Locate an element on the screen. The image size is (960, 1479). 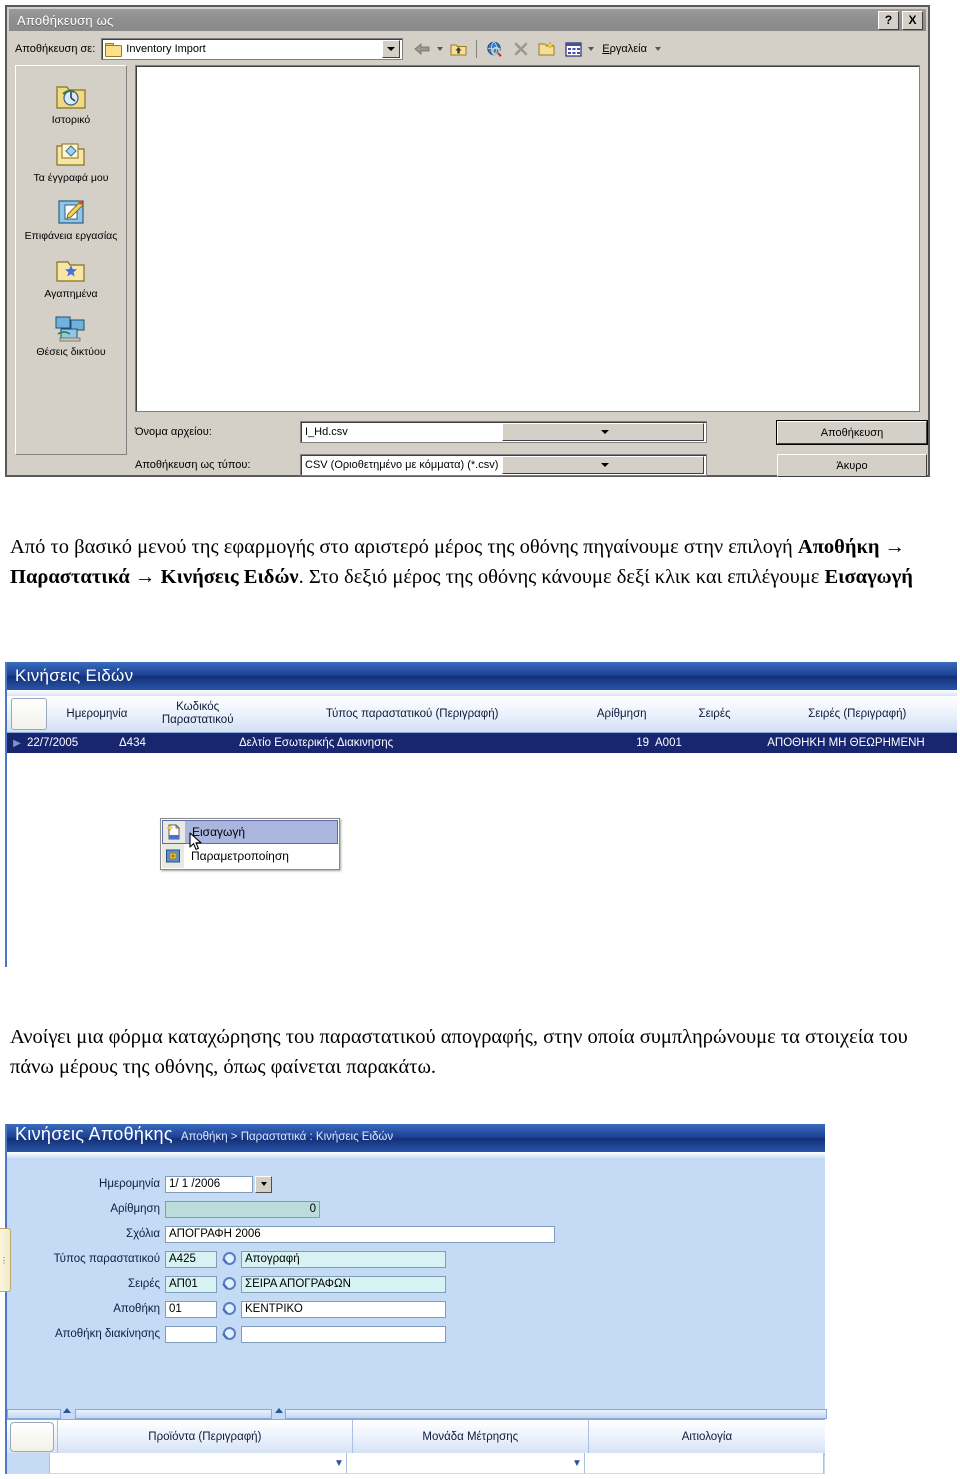
new-document-icon is located at coordinates (174, 832).